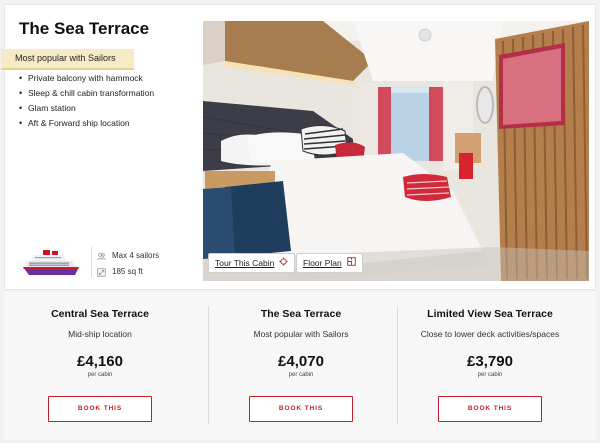 This screenshot has height=443, width=600. Describe the element at coordinates (283, 263) in the screenshot. I see `compass-icon` at that location.